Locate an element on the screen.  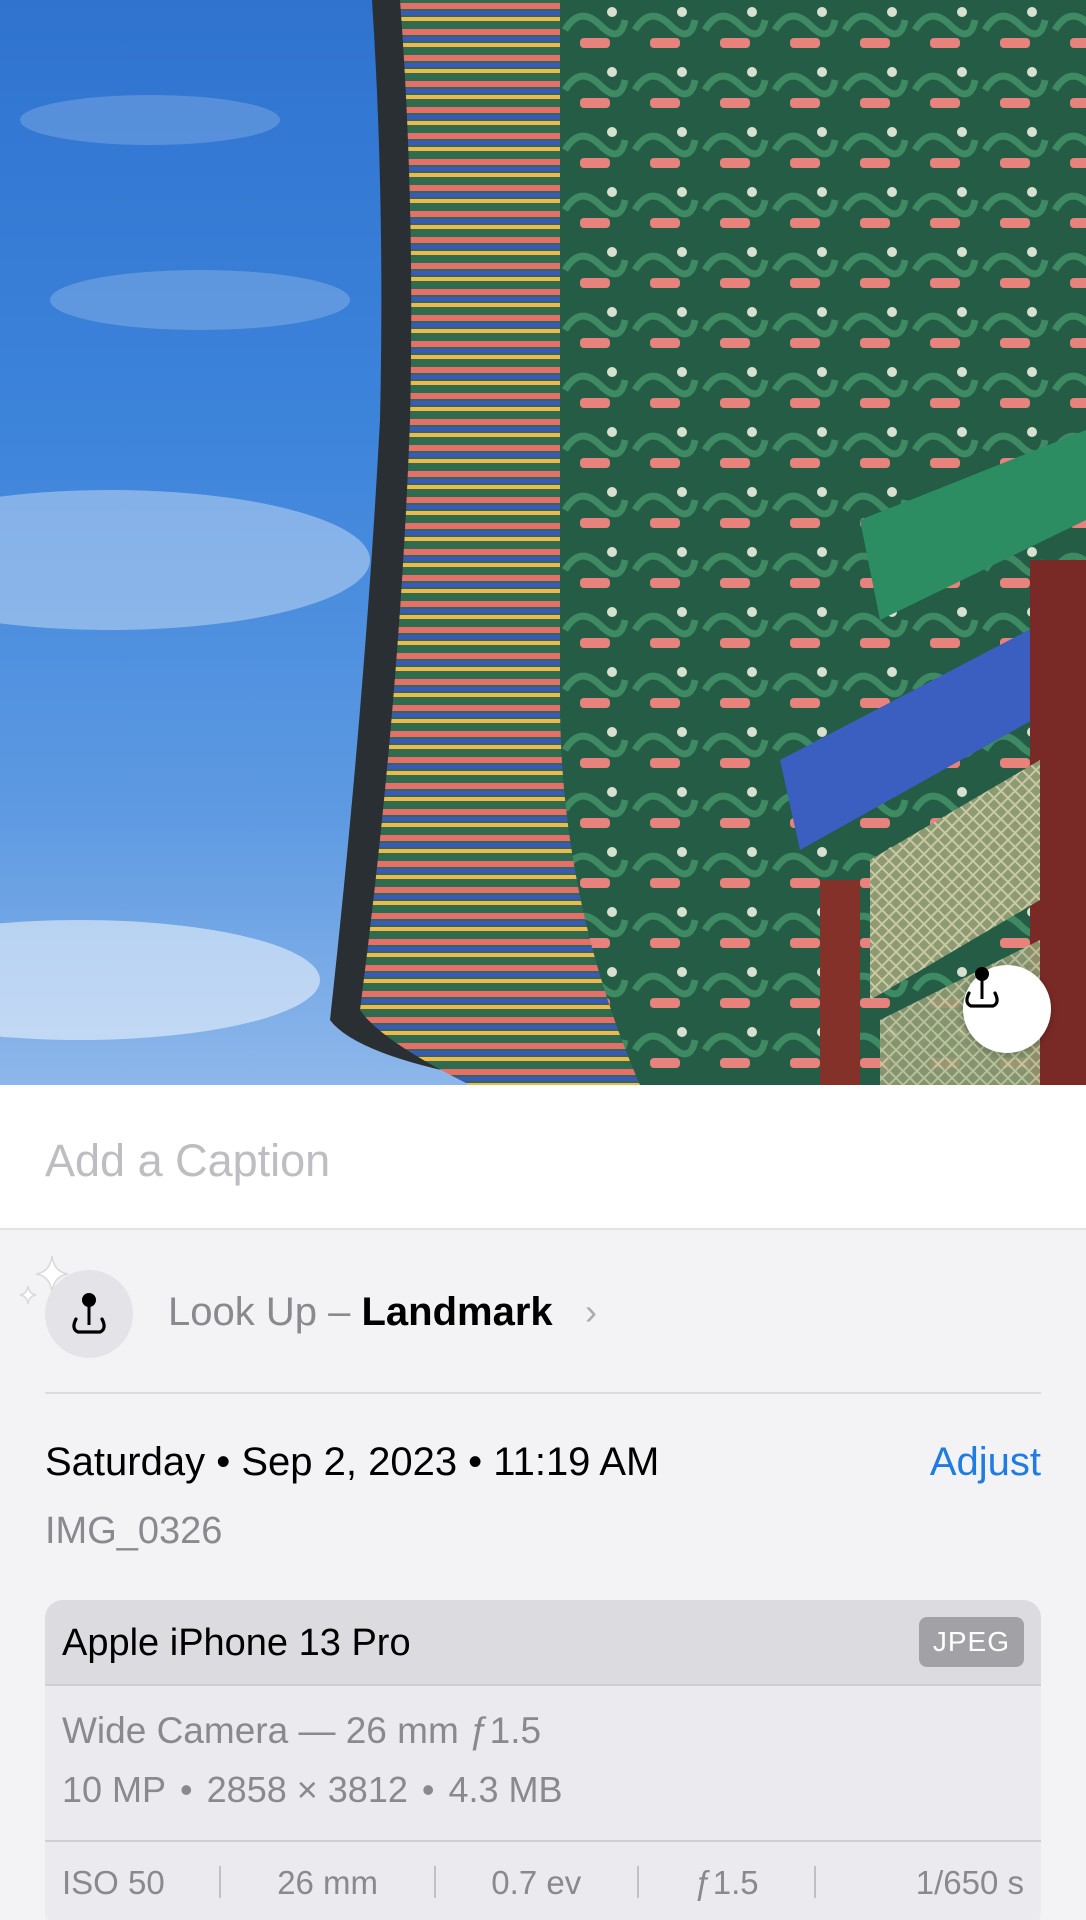
exif-exposure-bias: 0.7 ev is located at coordinates (536, 1882).